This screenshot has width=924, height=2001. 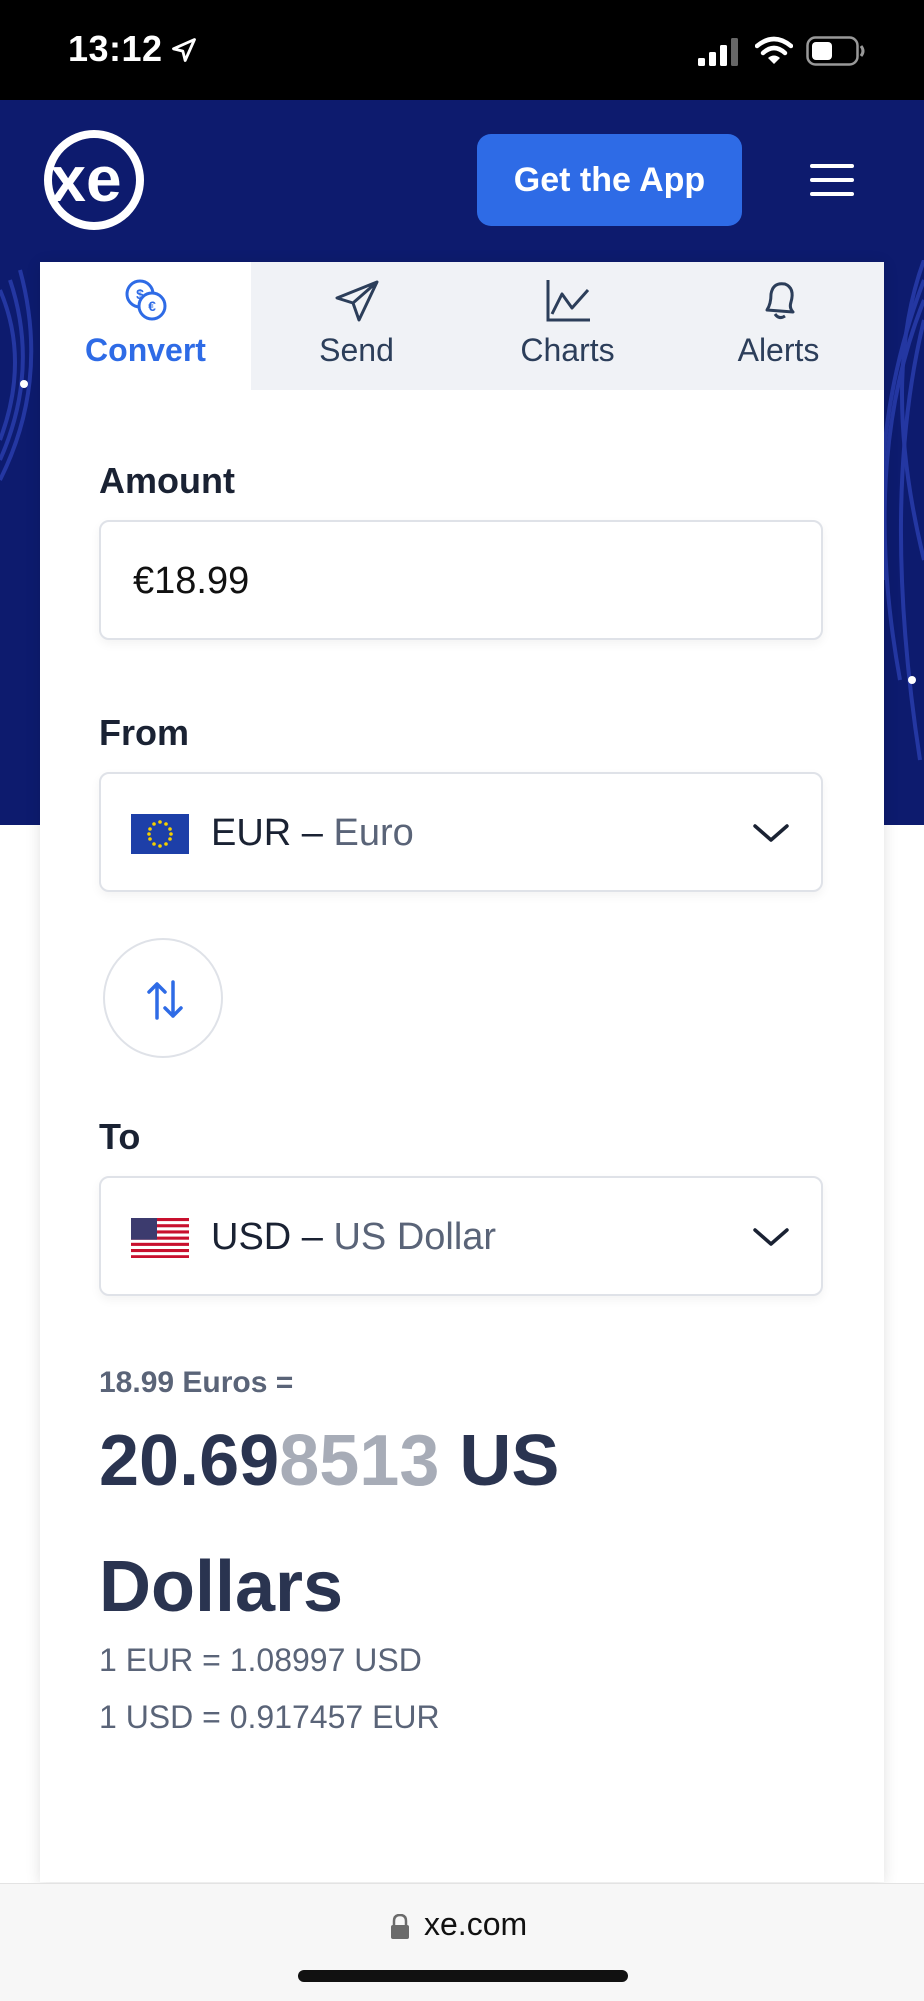 I want to click on to-currency-name: US Dollar, so click(x=415, y=1237).